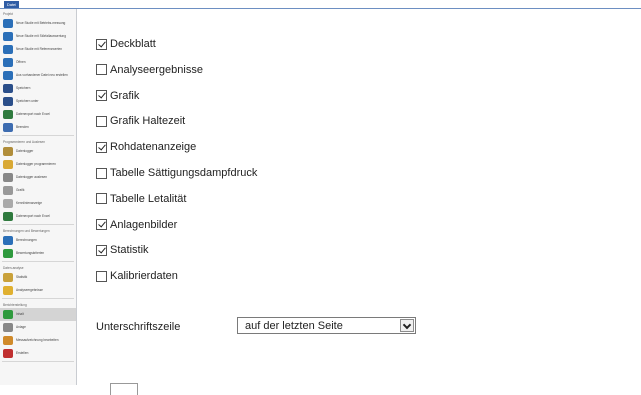  I want to click on sidebar-item-label: Erstellen, so click(22, 352).